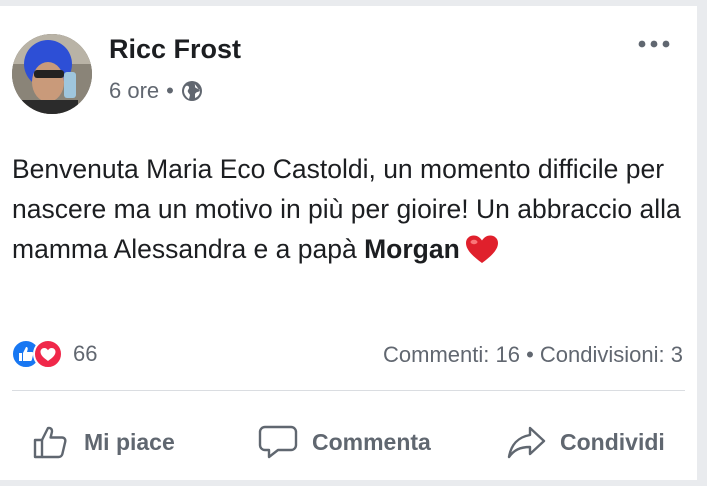 The width and height of the screenshot is (707, 486). What do you see at coordinates (85, 353) in the screenshot?
I see `reaction-count: 66` at bounding box center [85, 353].